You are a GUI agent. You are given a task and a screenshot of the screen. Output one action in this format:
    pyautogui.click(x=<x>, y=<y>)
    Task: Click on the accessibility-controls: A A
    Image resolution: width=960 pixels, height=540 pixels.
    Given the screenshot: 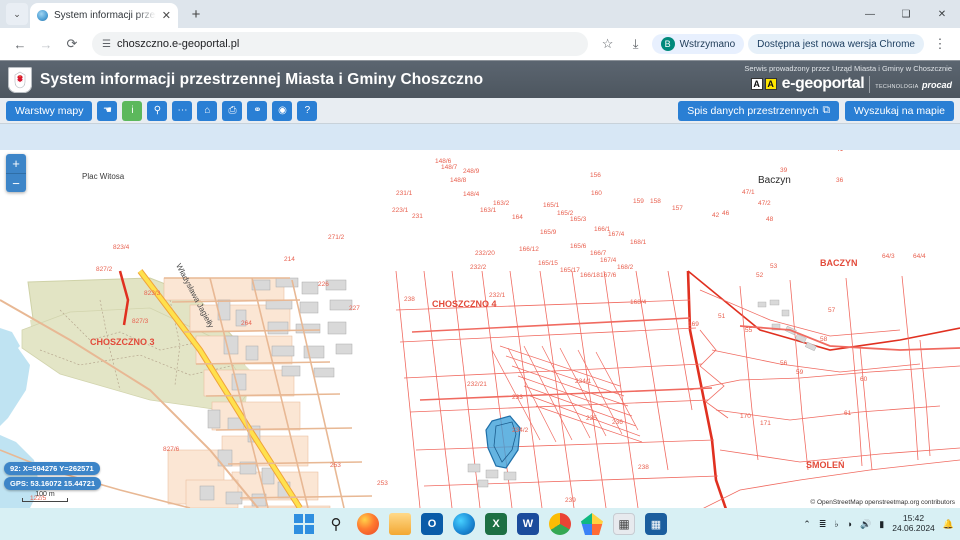 What is the action you would take?
    pyautogui.click(x=763, y=84)
    